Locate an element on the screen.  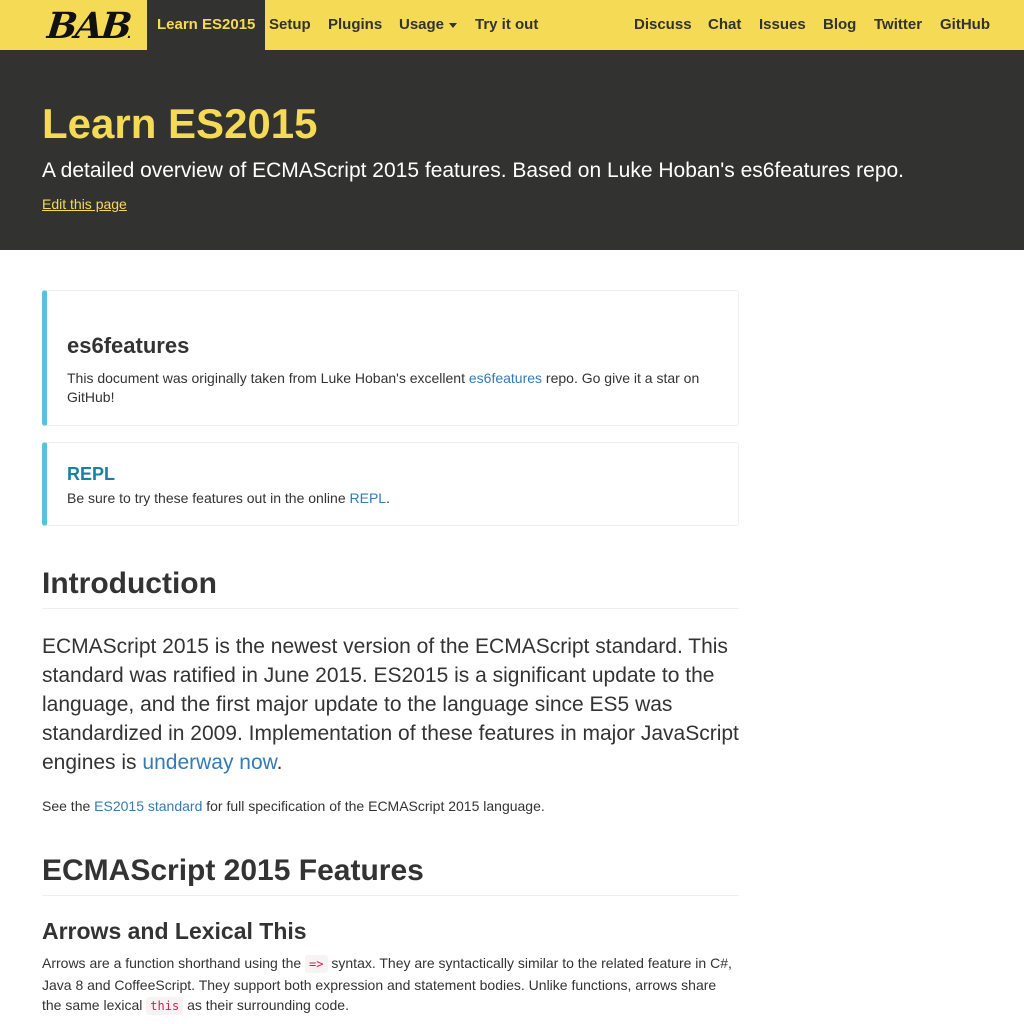
underway-now-link: underway now is located at coordinates (209, 762).